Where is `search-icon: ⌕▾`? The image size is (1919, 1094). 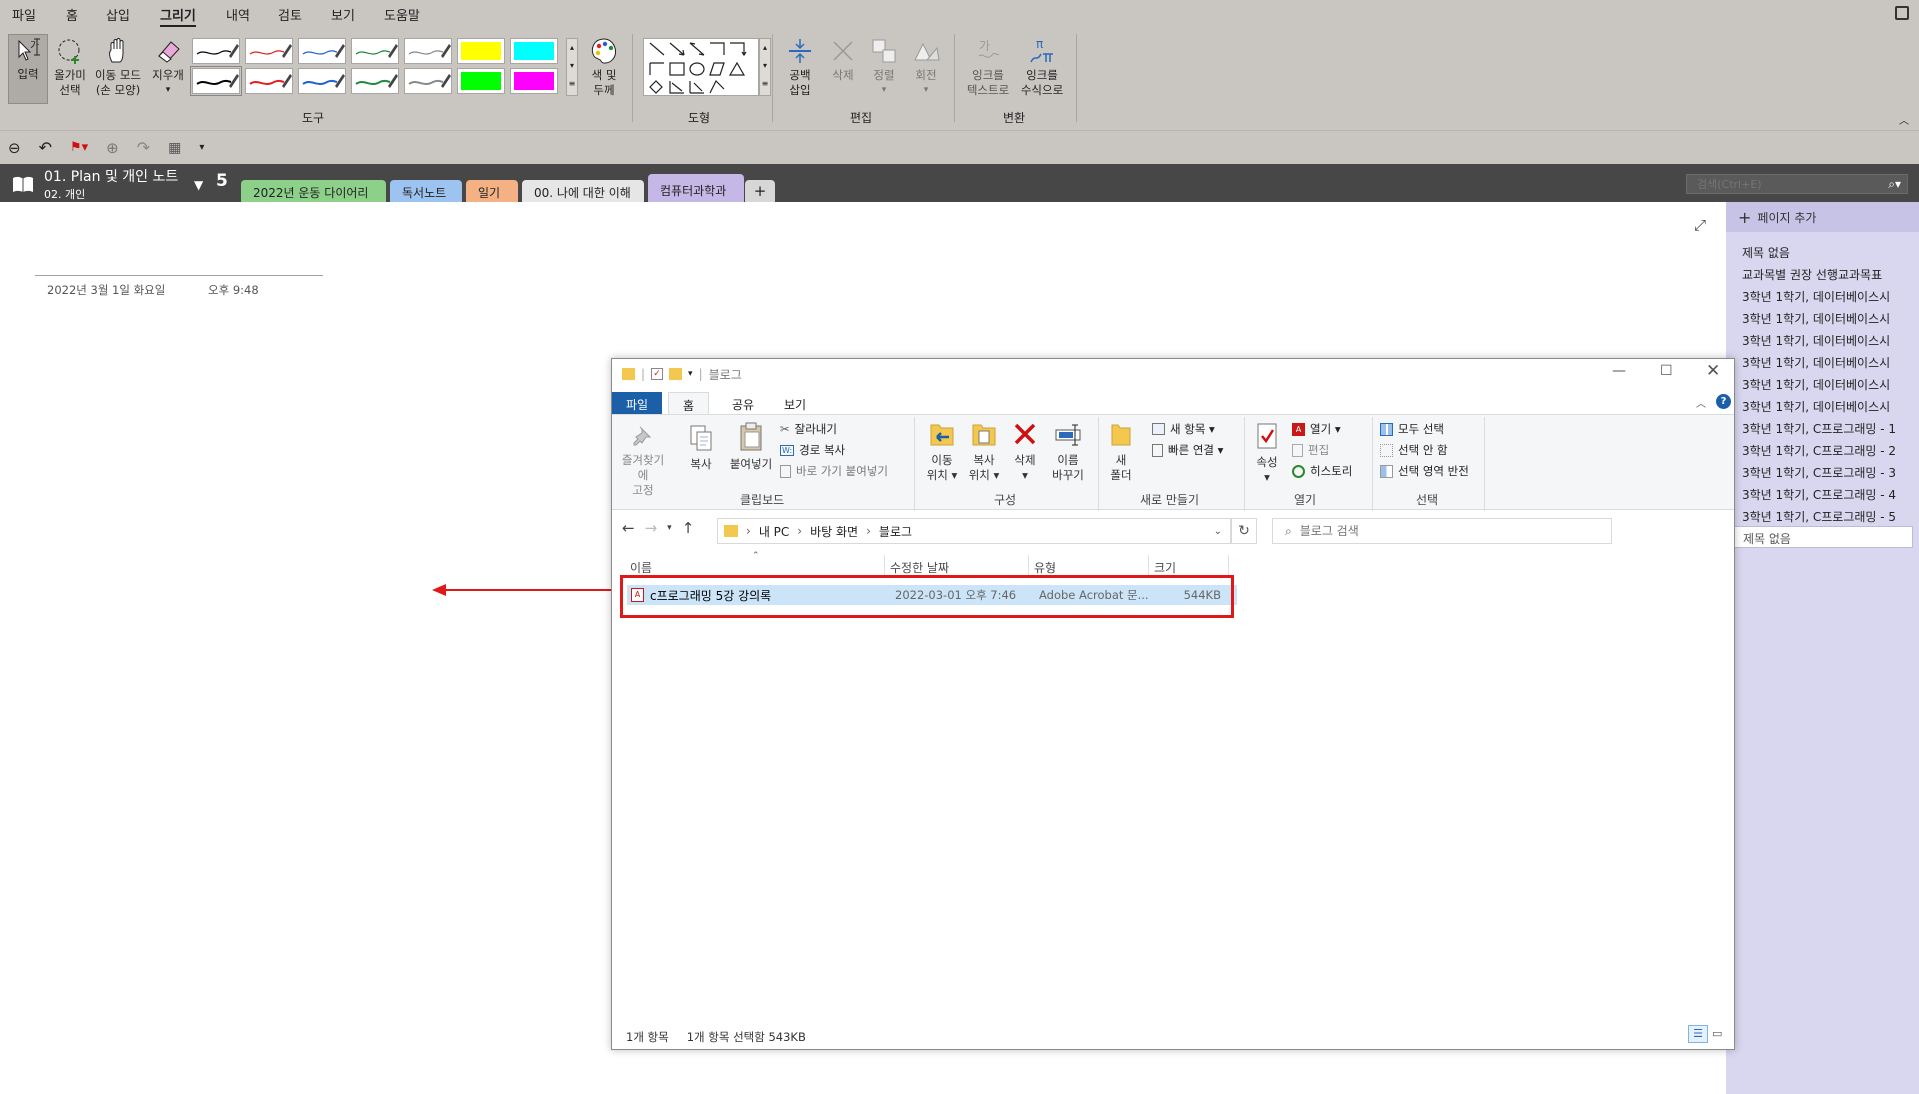 search-icon: ⌕▾ is located at coordinates (1897, 184).